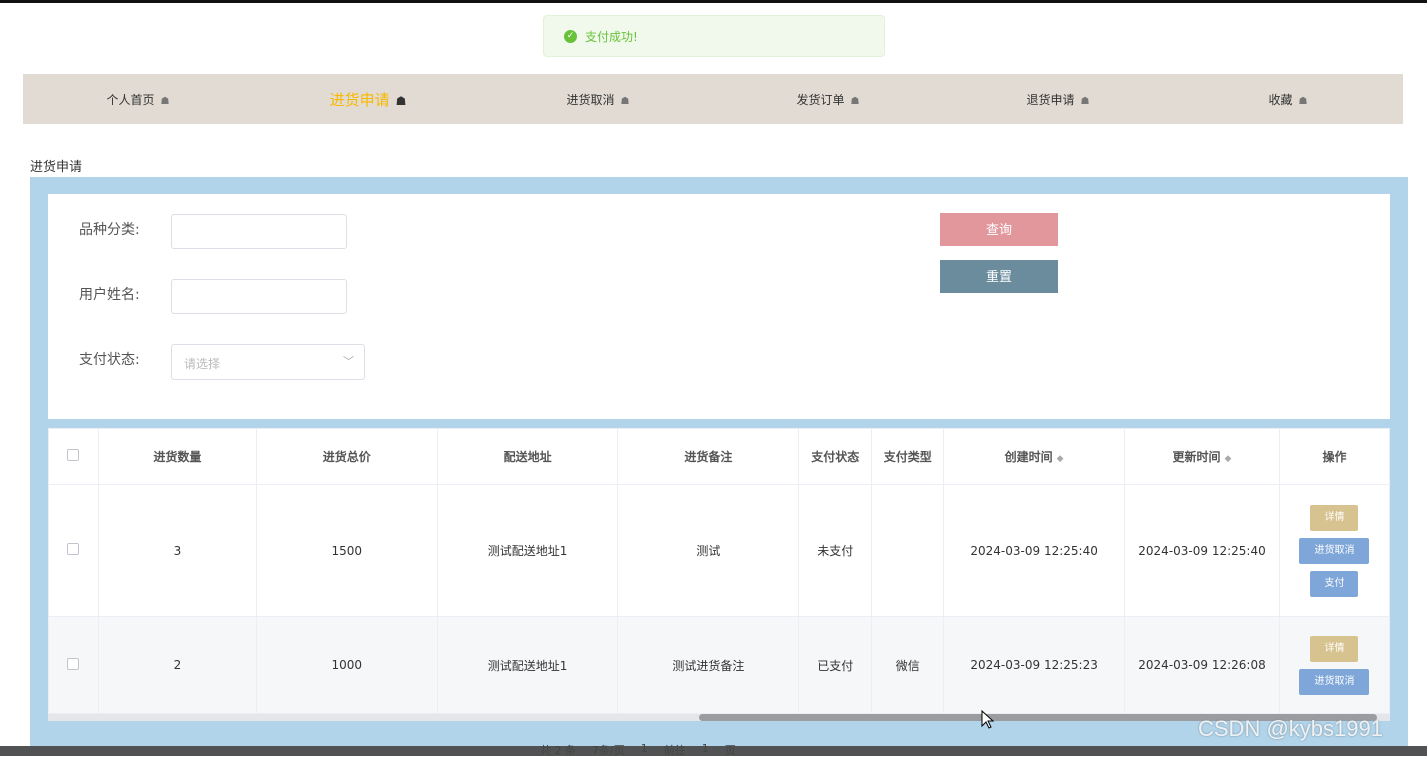 This screenshot has height=758, width=1427. I want to click on pay-status-label: 支付状态:, so click(109, 360).